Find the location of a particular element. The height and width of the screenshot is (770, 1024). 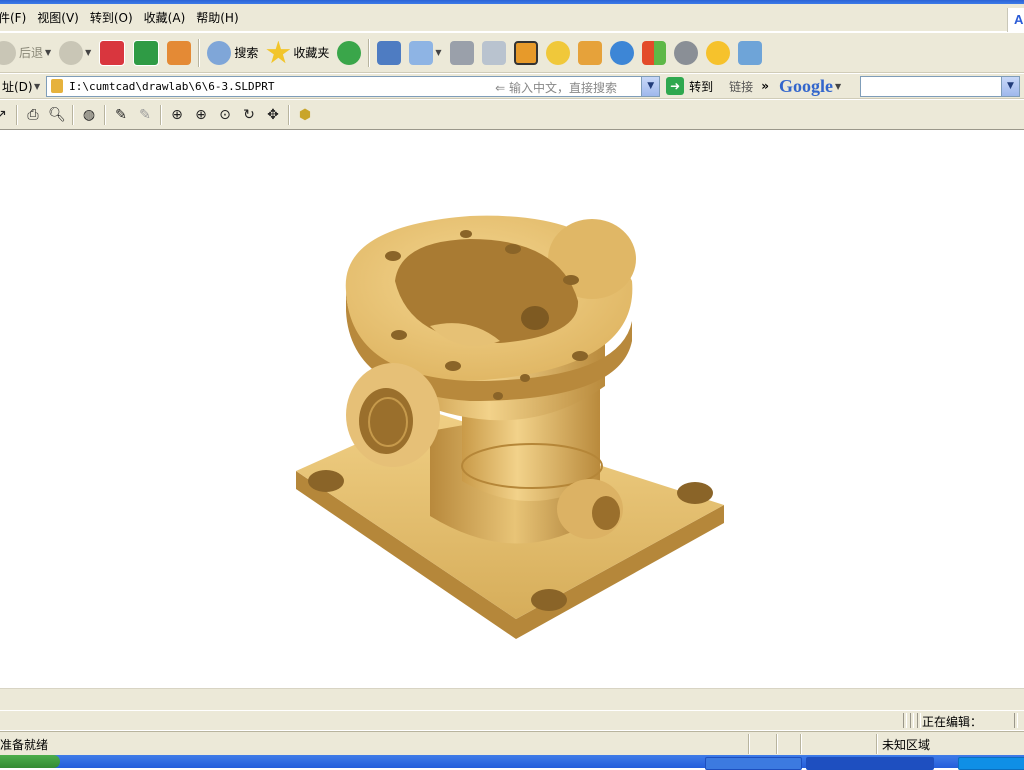

windows-flag-button is located at coordinates (654, 53).